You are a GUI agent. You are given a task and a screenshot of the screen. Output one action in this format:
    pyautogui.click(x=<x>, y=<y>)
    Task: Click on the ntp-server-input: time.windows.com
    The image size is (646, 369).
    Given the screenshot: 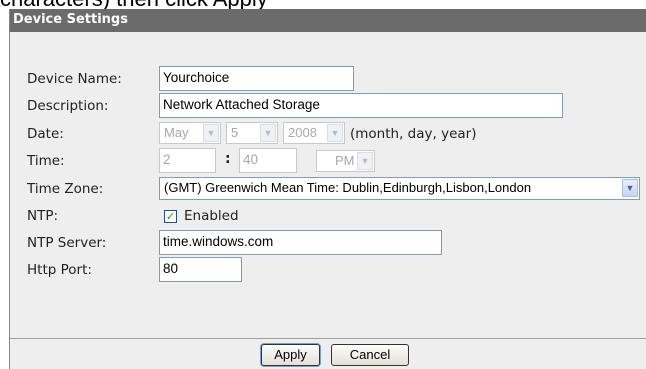 What is the action you would take?
    pyautogui.click(x=300, y=242)
    